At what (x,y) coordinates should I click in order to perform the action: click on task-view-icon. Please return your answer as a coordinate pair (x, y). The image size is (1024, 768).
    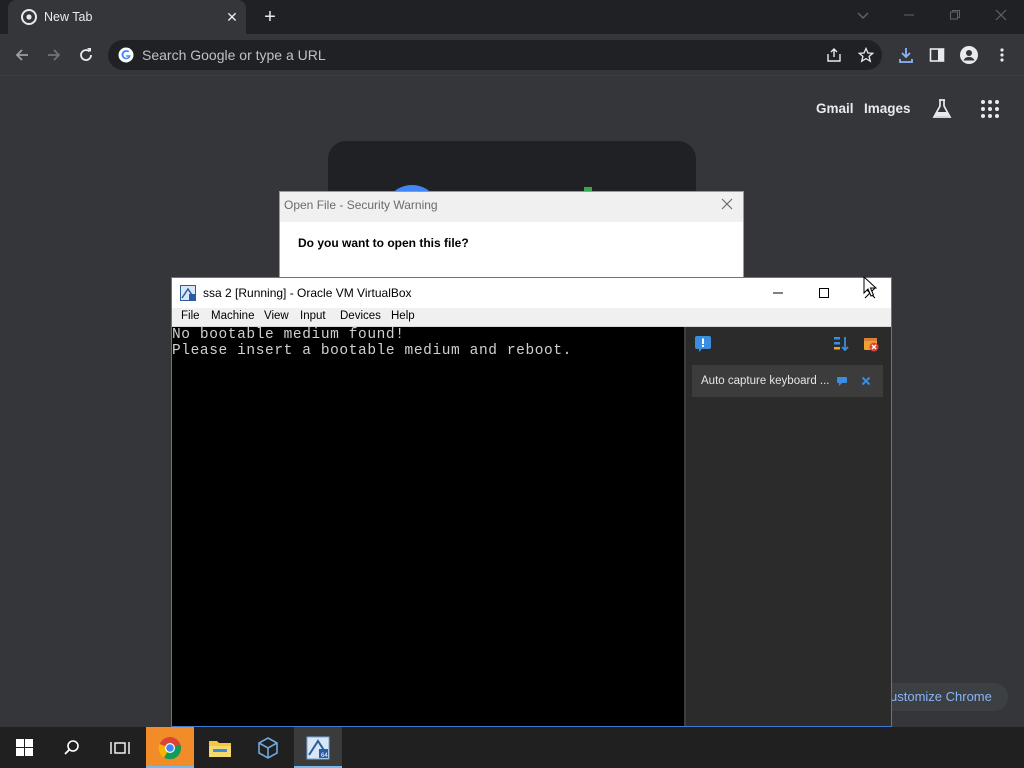
    Looking at the image, I should click on (120, 747).